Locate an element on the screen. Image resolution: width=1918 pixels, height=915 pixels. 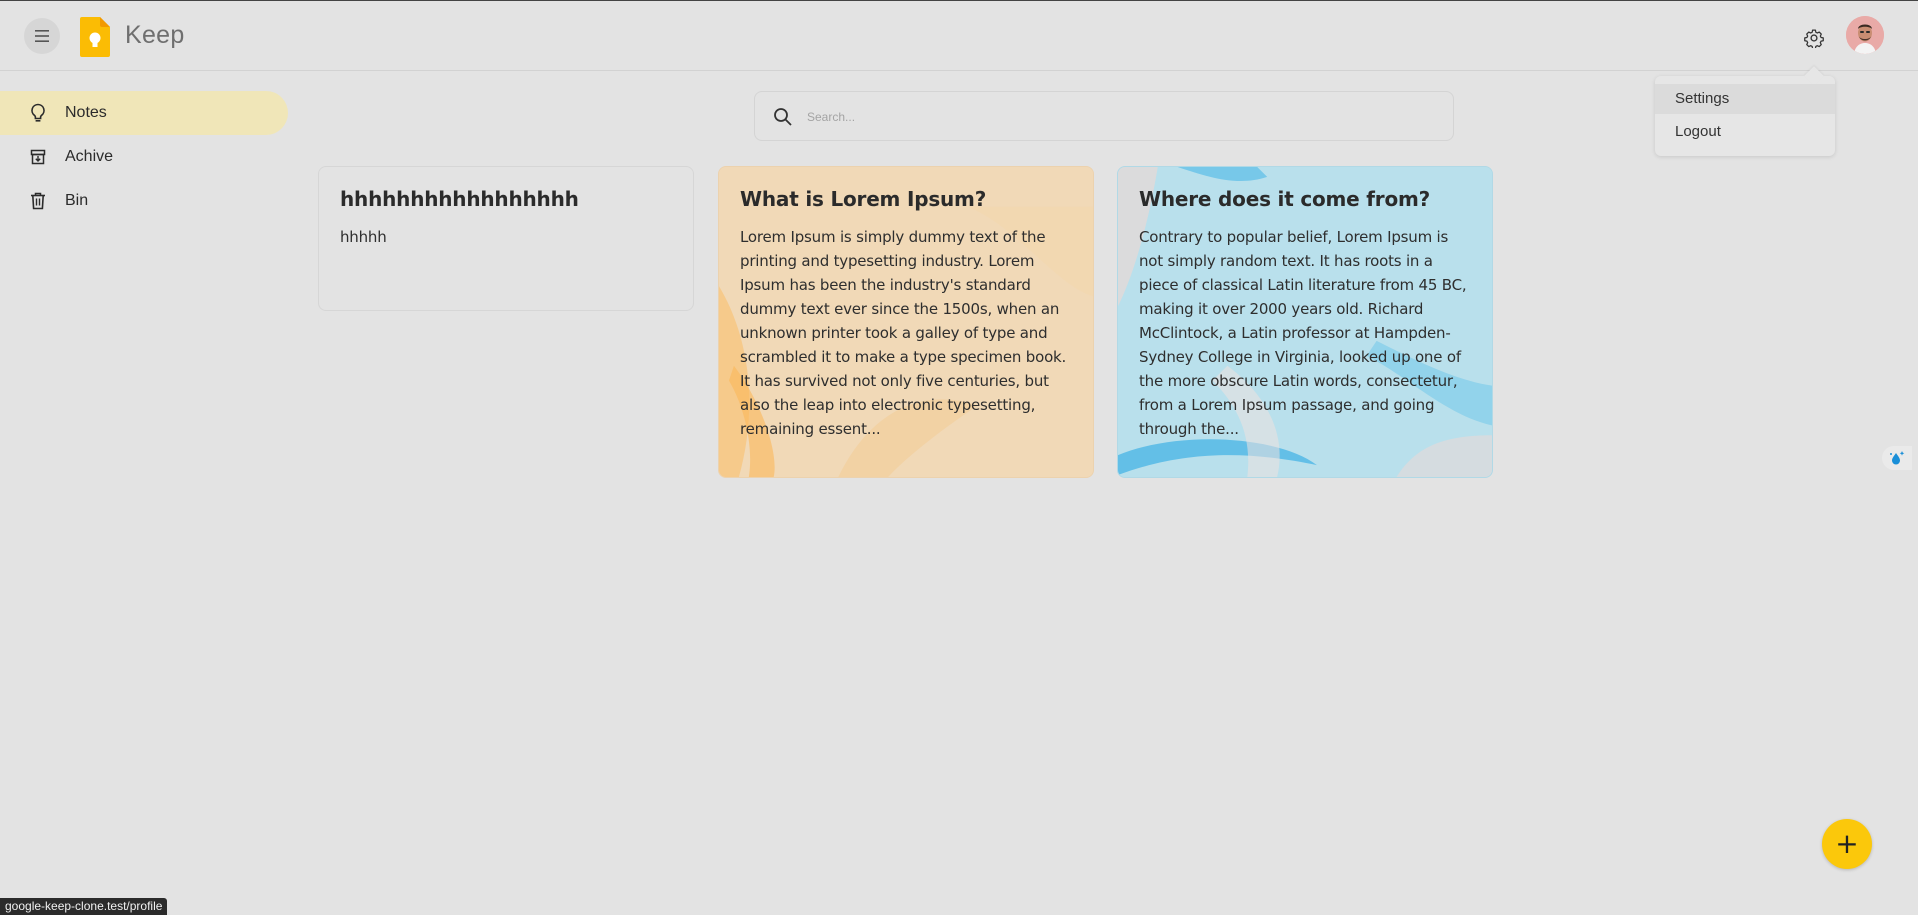
sidebar-item-archive: Achive is located at coordinates (144, 157).